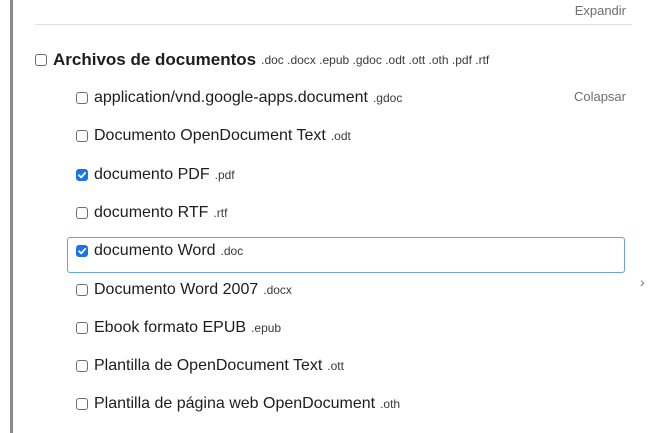 The height and width of the screenshot is (433, 648). I want to click on list-item: Documento Word 2007 .docx, so click(184, 290).